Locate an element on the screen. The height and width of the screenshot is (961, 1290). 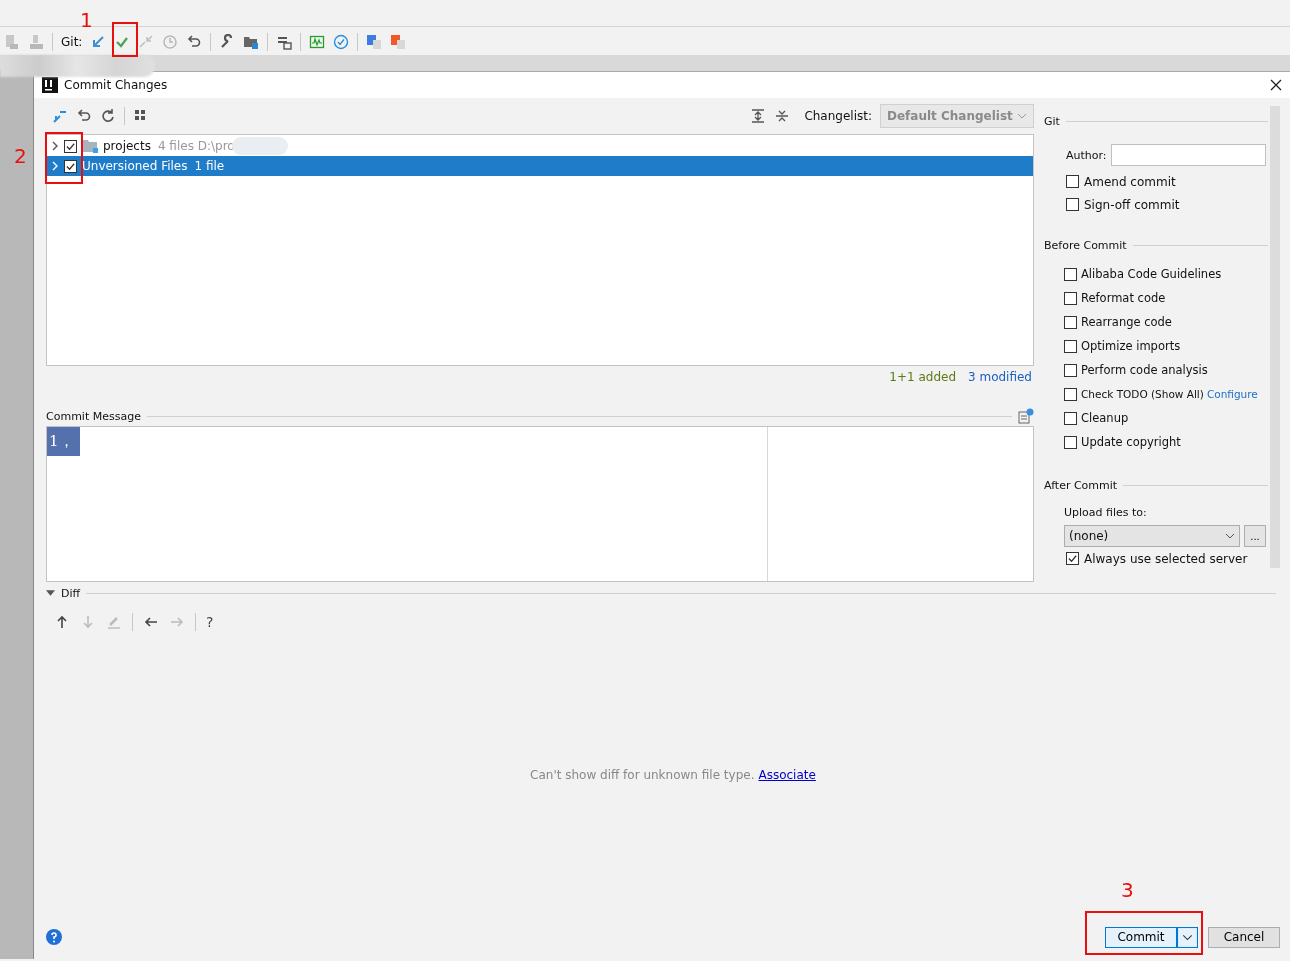
change-summary: 1+1 added is located at coordinates (922, 377).